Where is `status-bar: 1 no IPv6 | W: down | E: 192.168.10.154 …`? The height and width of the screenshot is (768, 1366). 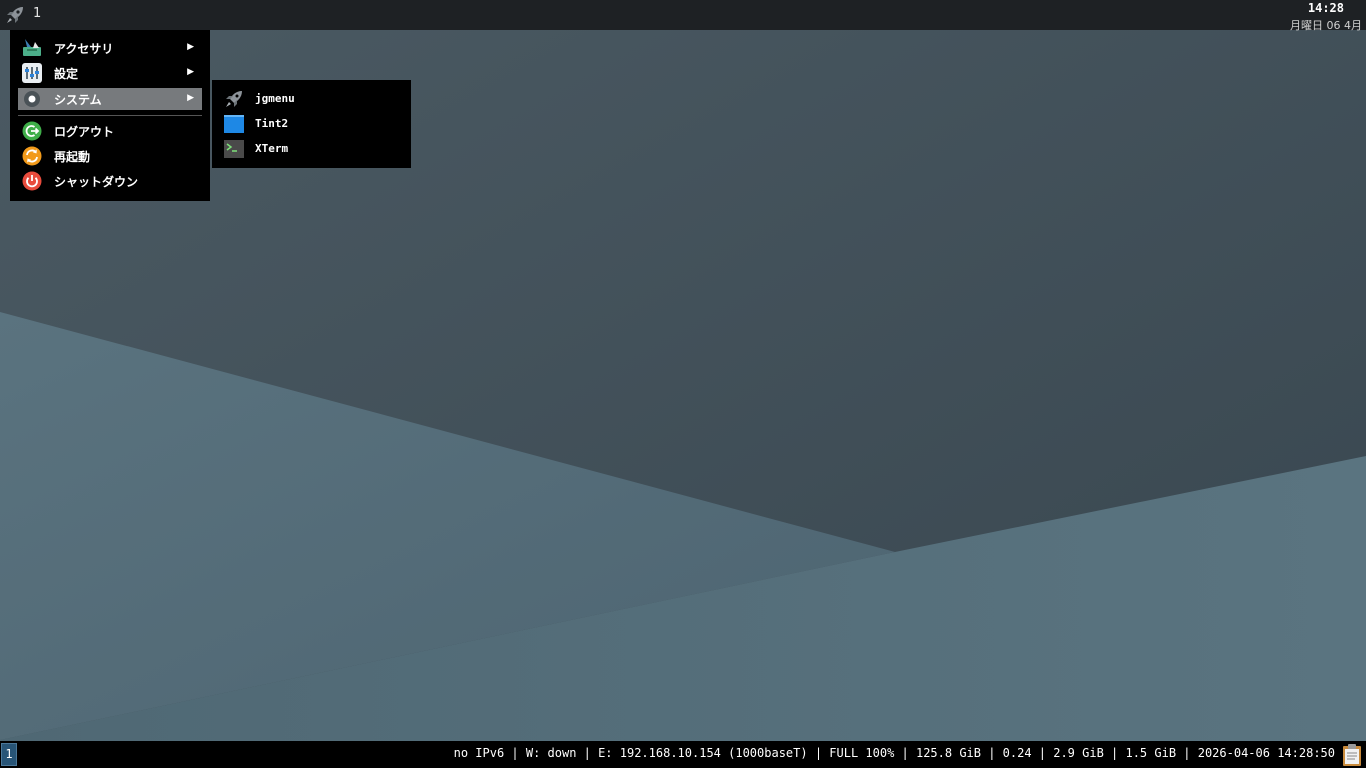 status-bar: 1 no IPv6 | W: down | E: 192.168.10.154 … is located at coordinates (683, 754).